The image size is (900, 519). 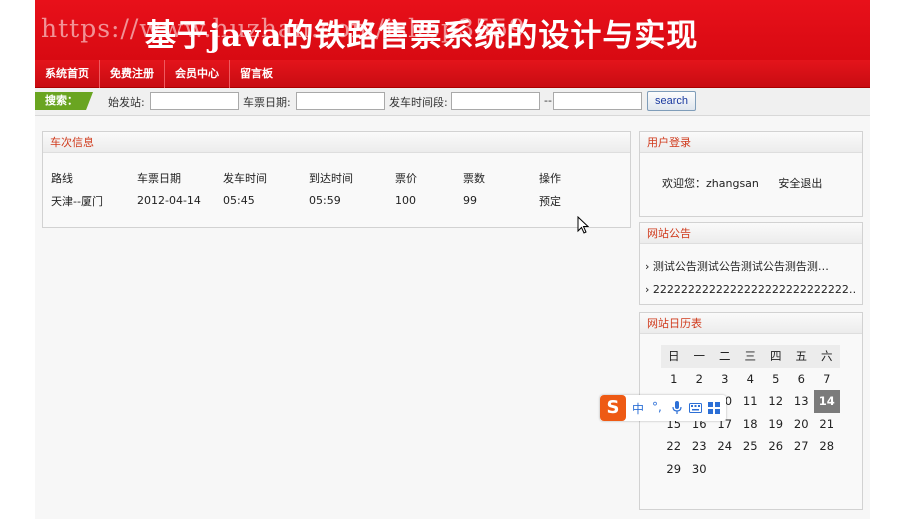 I want to click on weekday: 日, so click(x=674, y=356).